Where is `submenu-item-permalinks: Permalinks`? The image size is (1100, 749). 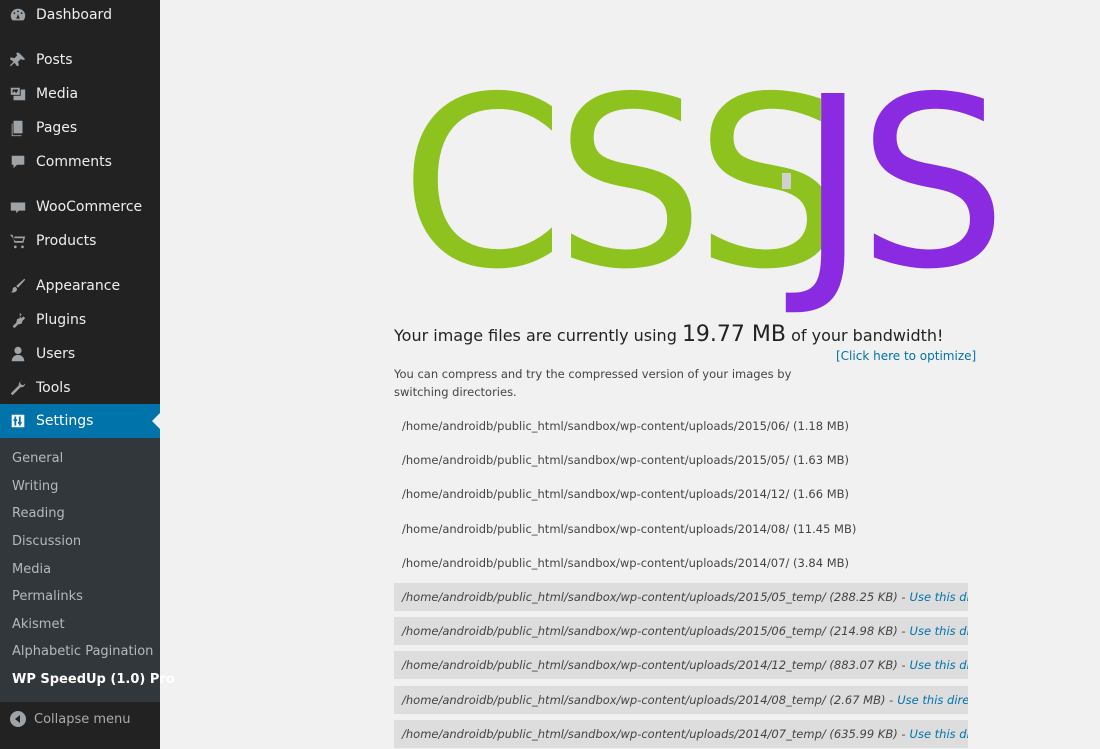
submenu-item-permalinks: Permalinks is located at coordinates (47, 596).